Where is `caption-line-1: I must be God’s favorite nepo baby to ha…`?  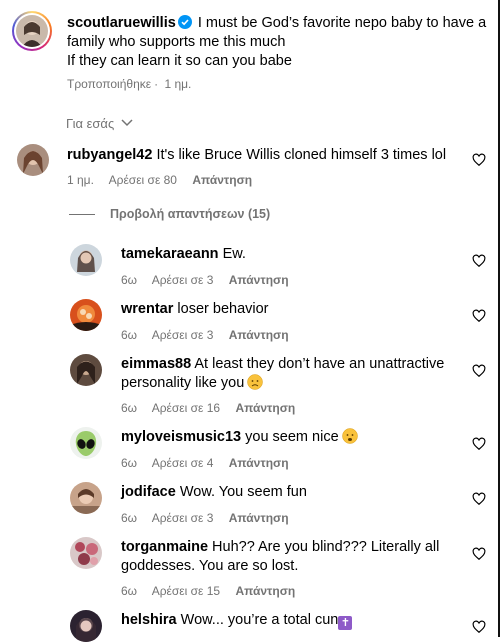
caption-line-1: I must be God’s favorite nepo baby to ha… is located at coordinates (342, 23).